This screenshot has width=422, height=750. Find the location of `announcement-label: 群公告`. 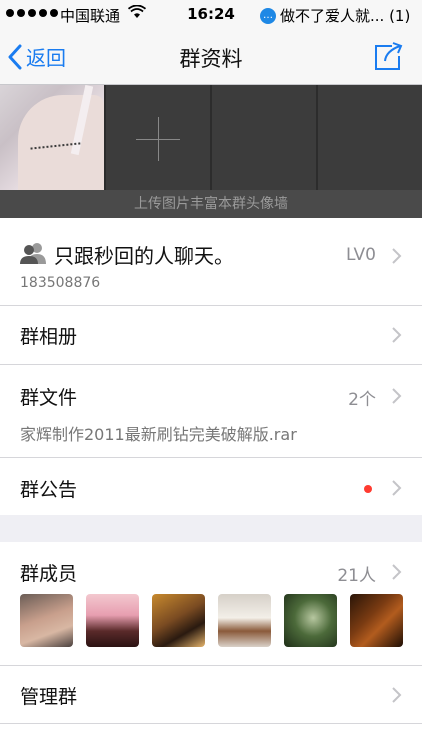

announcement-label: 群公告 is located at coordinates (49, 490).